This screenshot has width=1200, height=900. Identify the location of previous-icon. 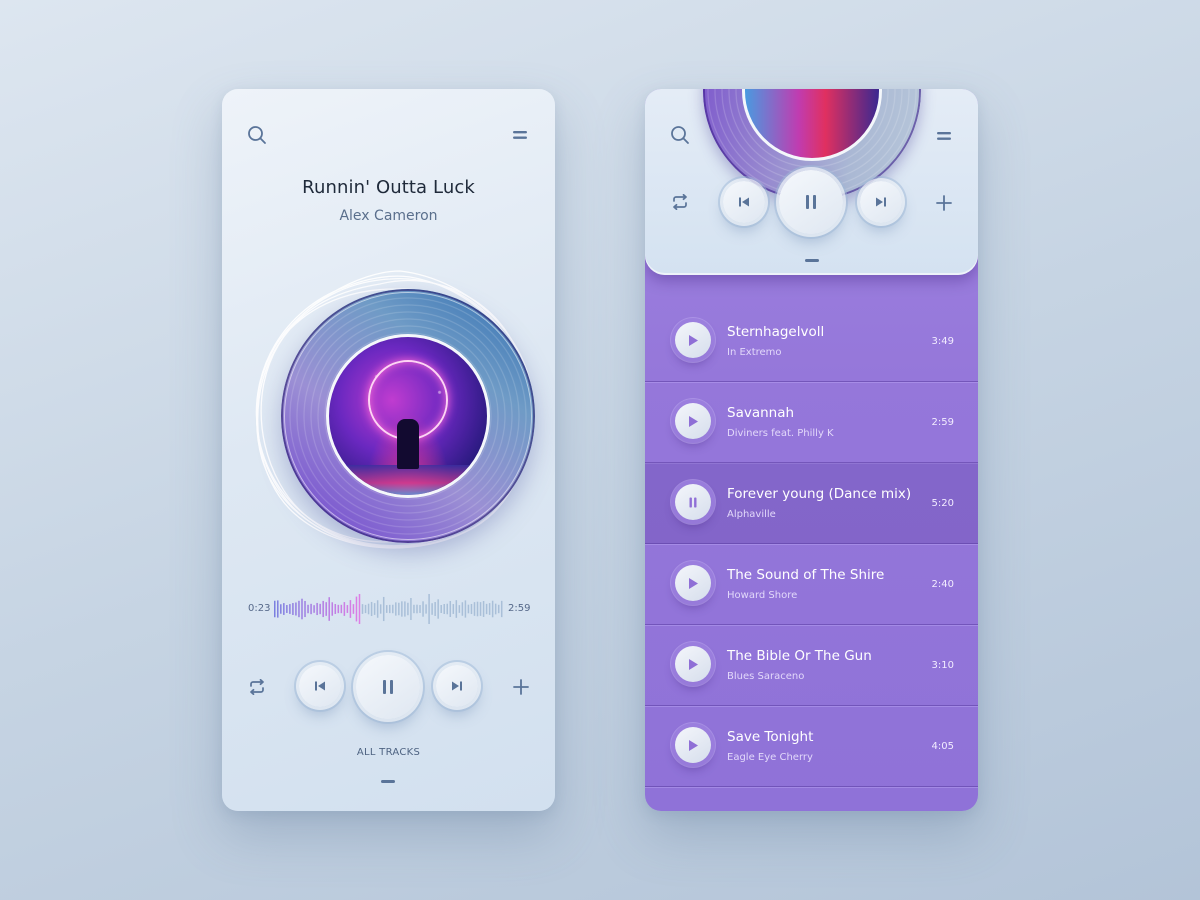
(320, 686).